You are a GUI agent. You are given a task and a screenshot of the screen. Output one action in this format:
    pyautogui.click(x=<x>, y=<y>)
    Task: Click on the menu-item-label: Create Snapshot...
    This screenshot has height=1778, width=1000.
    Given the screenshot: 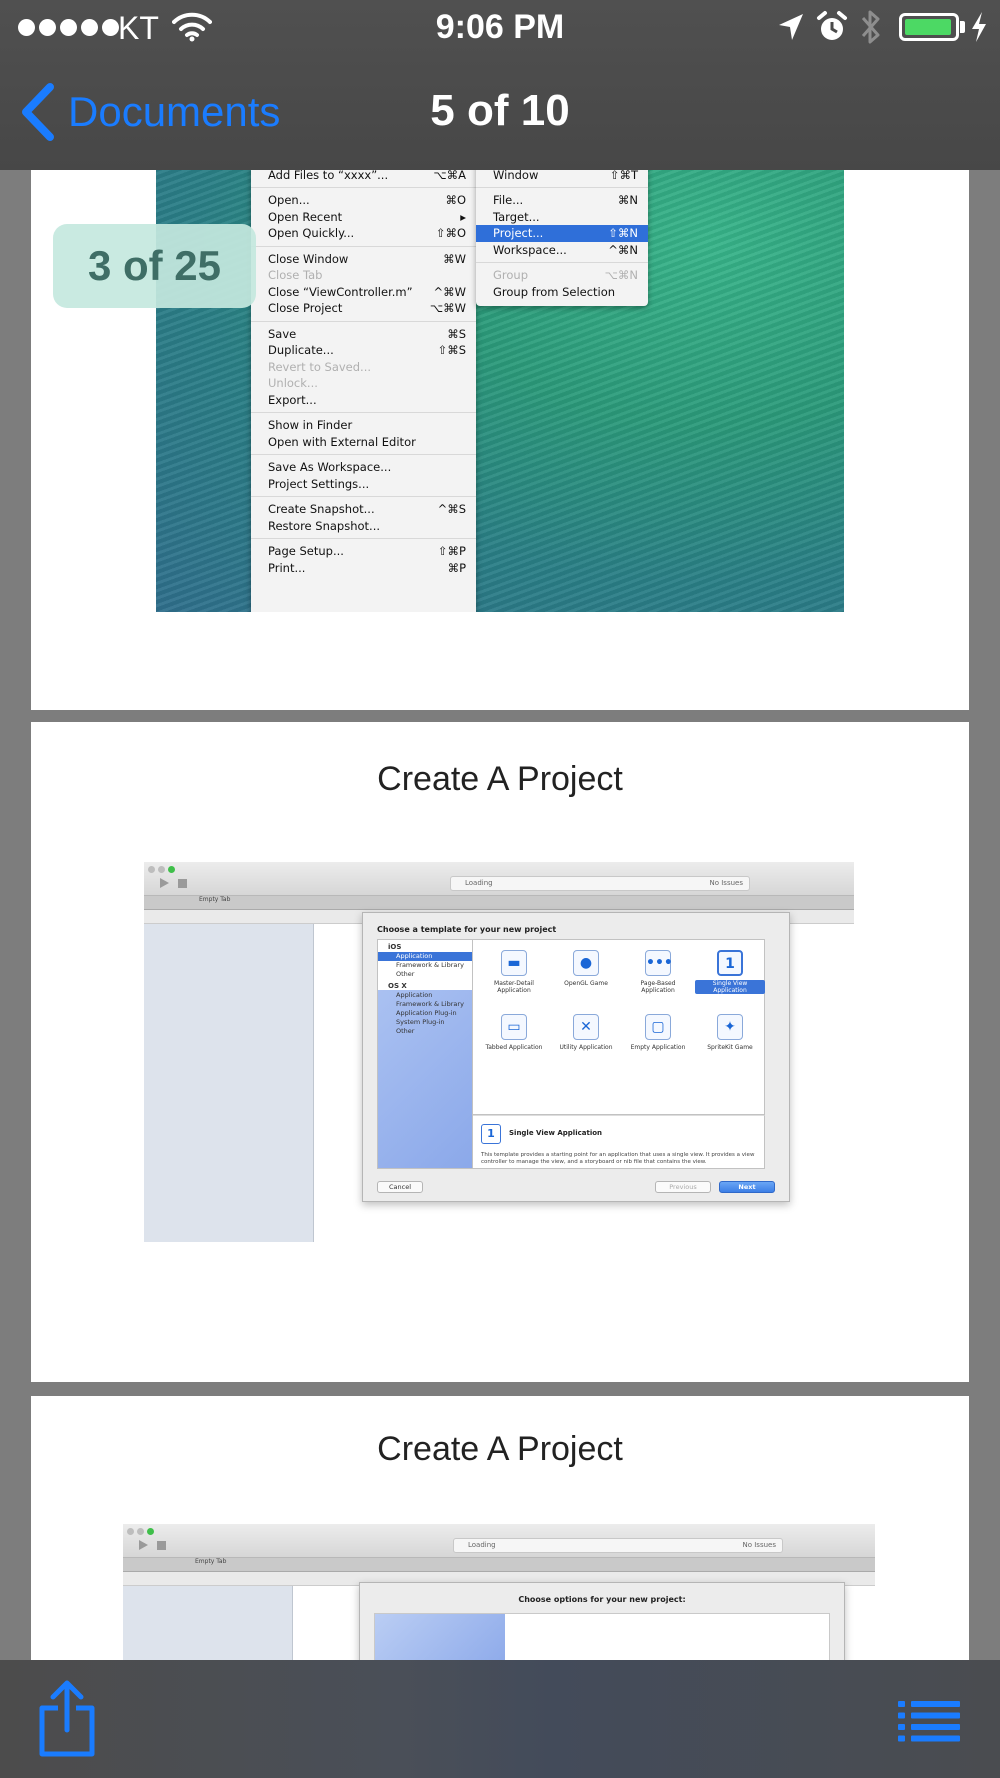 What is the action you would take?
    pyautogui.click(x=321, y=509)
    